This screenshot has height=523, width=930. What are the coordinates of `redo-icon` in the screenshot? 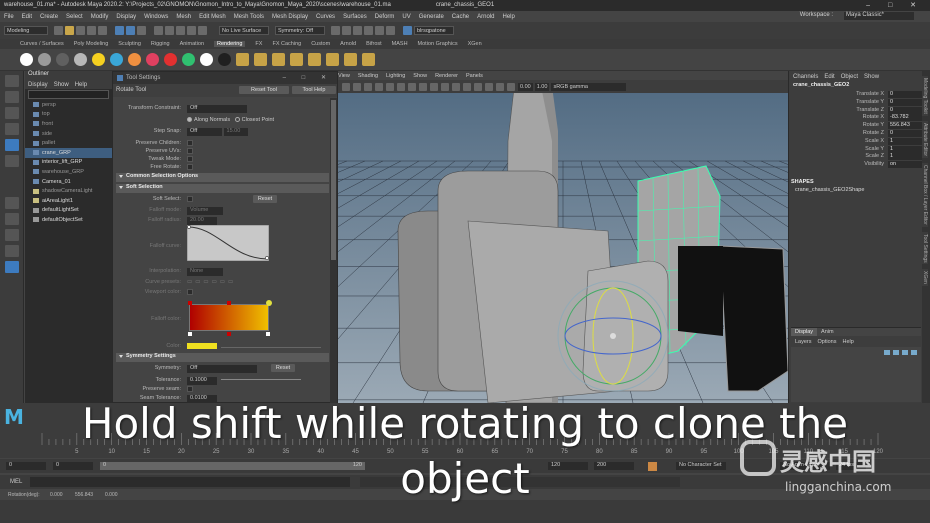 It's located at (102, 30).